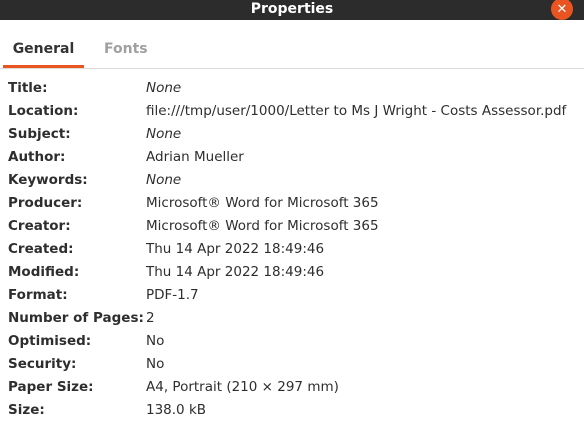  I want to click on property-label: Created:, so click(41, 249).